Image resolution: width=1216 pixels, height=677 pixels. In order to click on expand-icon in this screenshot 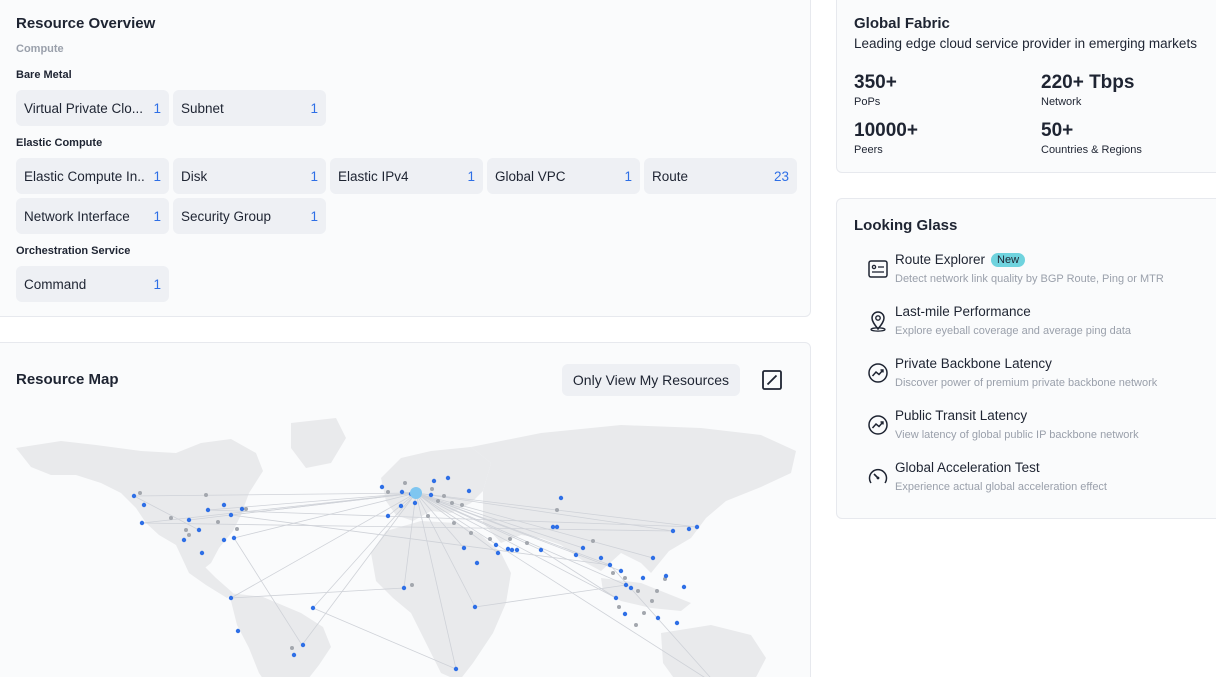, I will do `click(772, 380)`.